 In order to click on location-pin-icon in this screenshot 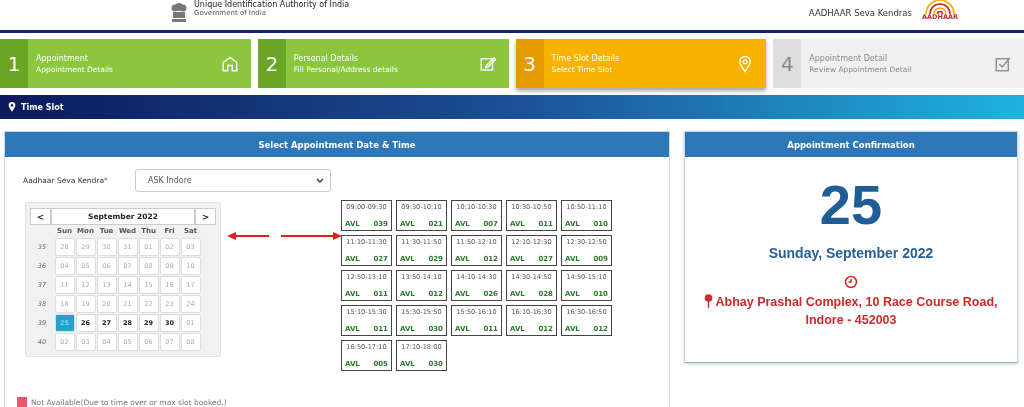, I will do `click(12, 107)`.